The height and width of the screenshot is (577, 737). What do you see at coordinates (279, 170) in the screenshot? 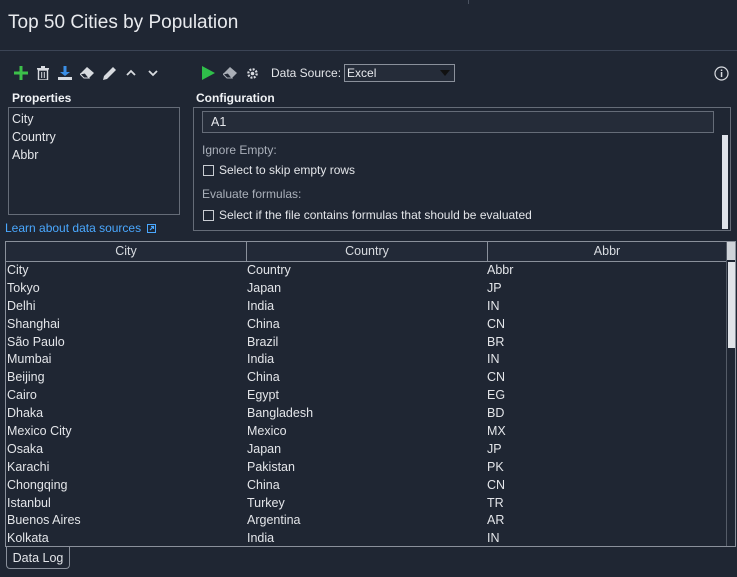
I see `skip-empty-checkbox-row: Select to skip empty rows` at bounding box center [279, 170].